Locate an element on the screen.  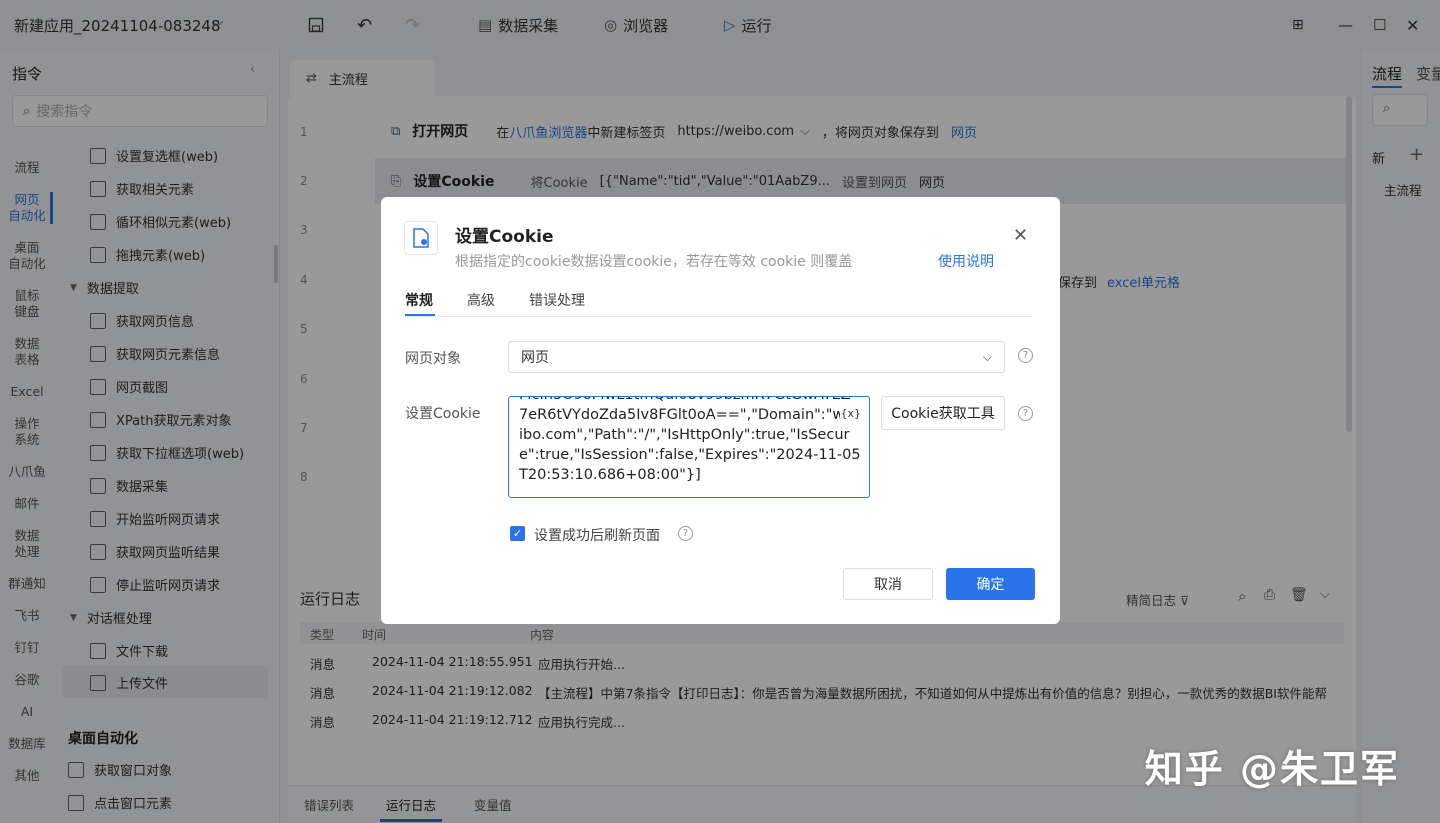
tab-advanced: 高级 is located at coordinates (481, 300).